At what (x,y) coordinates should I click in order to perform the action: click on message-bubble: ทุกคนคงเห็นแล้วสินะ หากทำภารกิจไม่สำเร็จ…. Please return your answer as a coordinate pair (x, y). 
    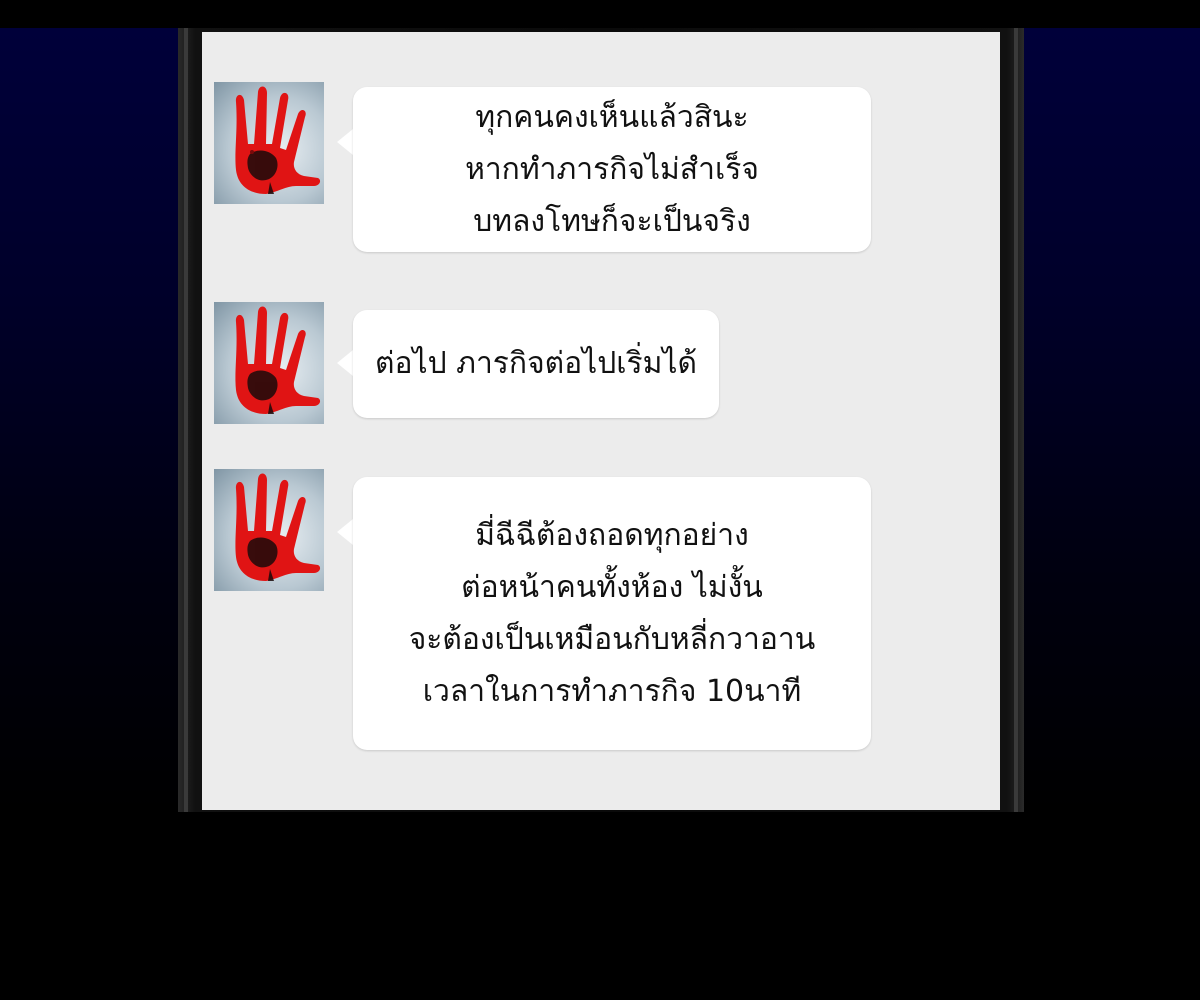
    Looking at the image, I should click on (612, 169).